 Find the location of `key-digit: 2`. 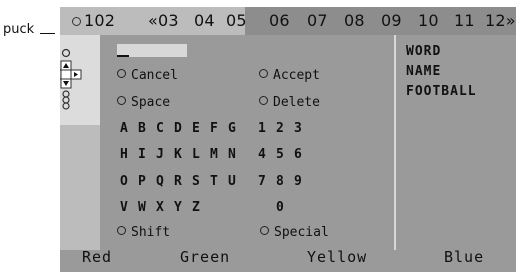

key-digit: 2 is located at coordinates (280, 128).